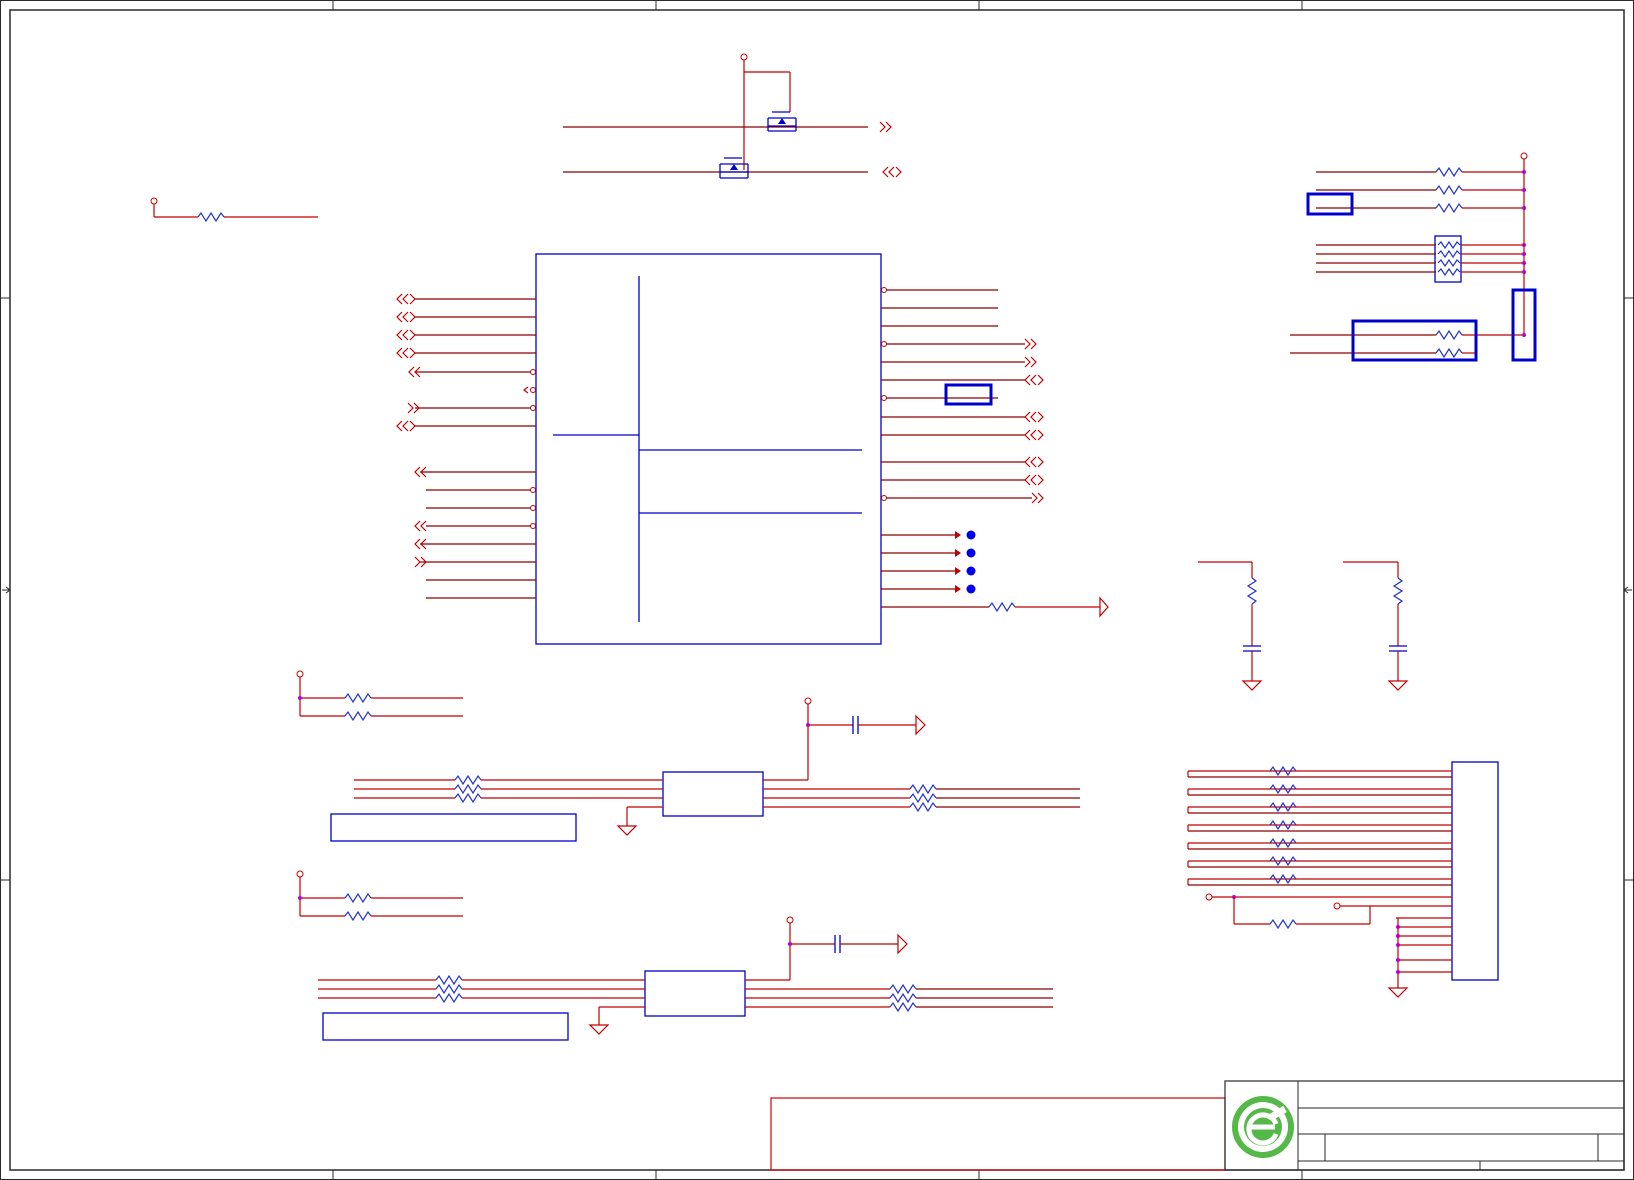  What do you see at coordinates (1424, 1125) in the screenshot?
I see `title-block` at bounding box center [1424, 1125].